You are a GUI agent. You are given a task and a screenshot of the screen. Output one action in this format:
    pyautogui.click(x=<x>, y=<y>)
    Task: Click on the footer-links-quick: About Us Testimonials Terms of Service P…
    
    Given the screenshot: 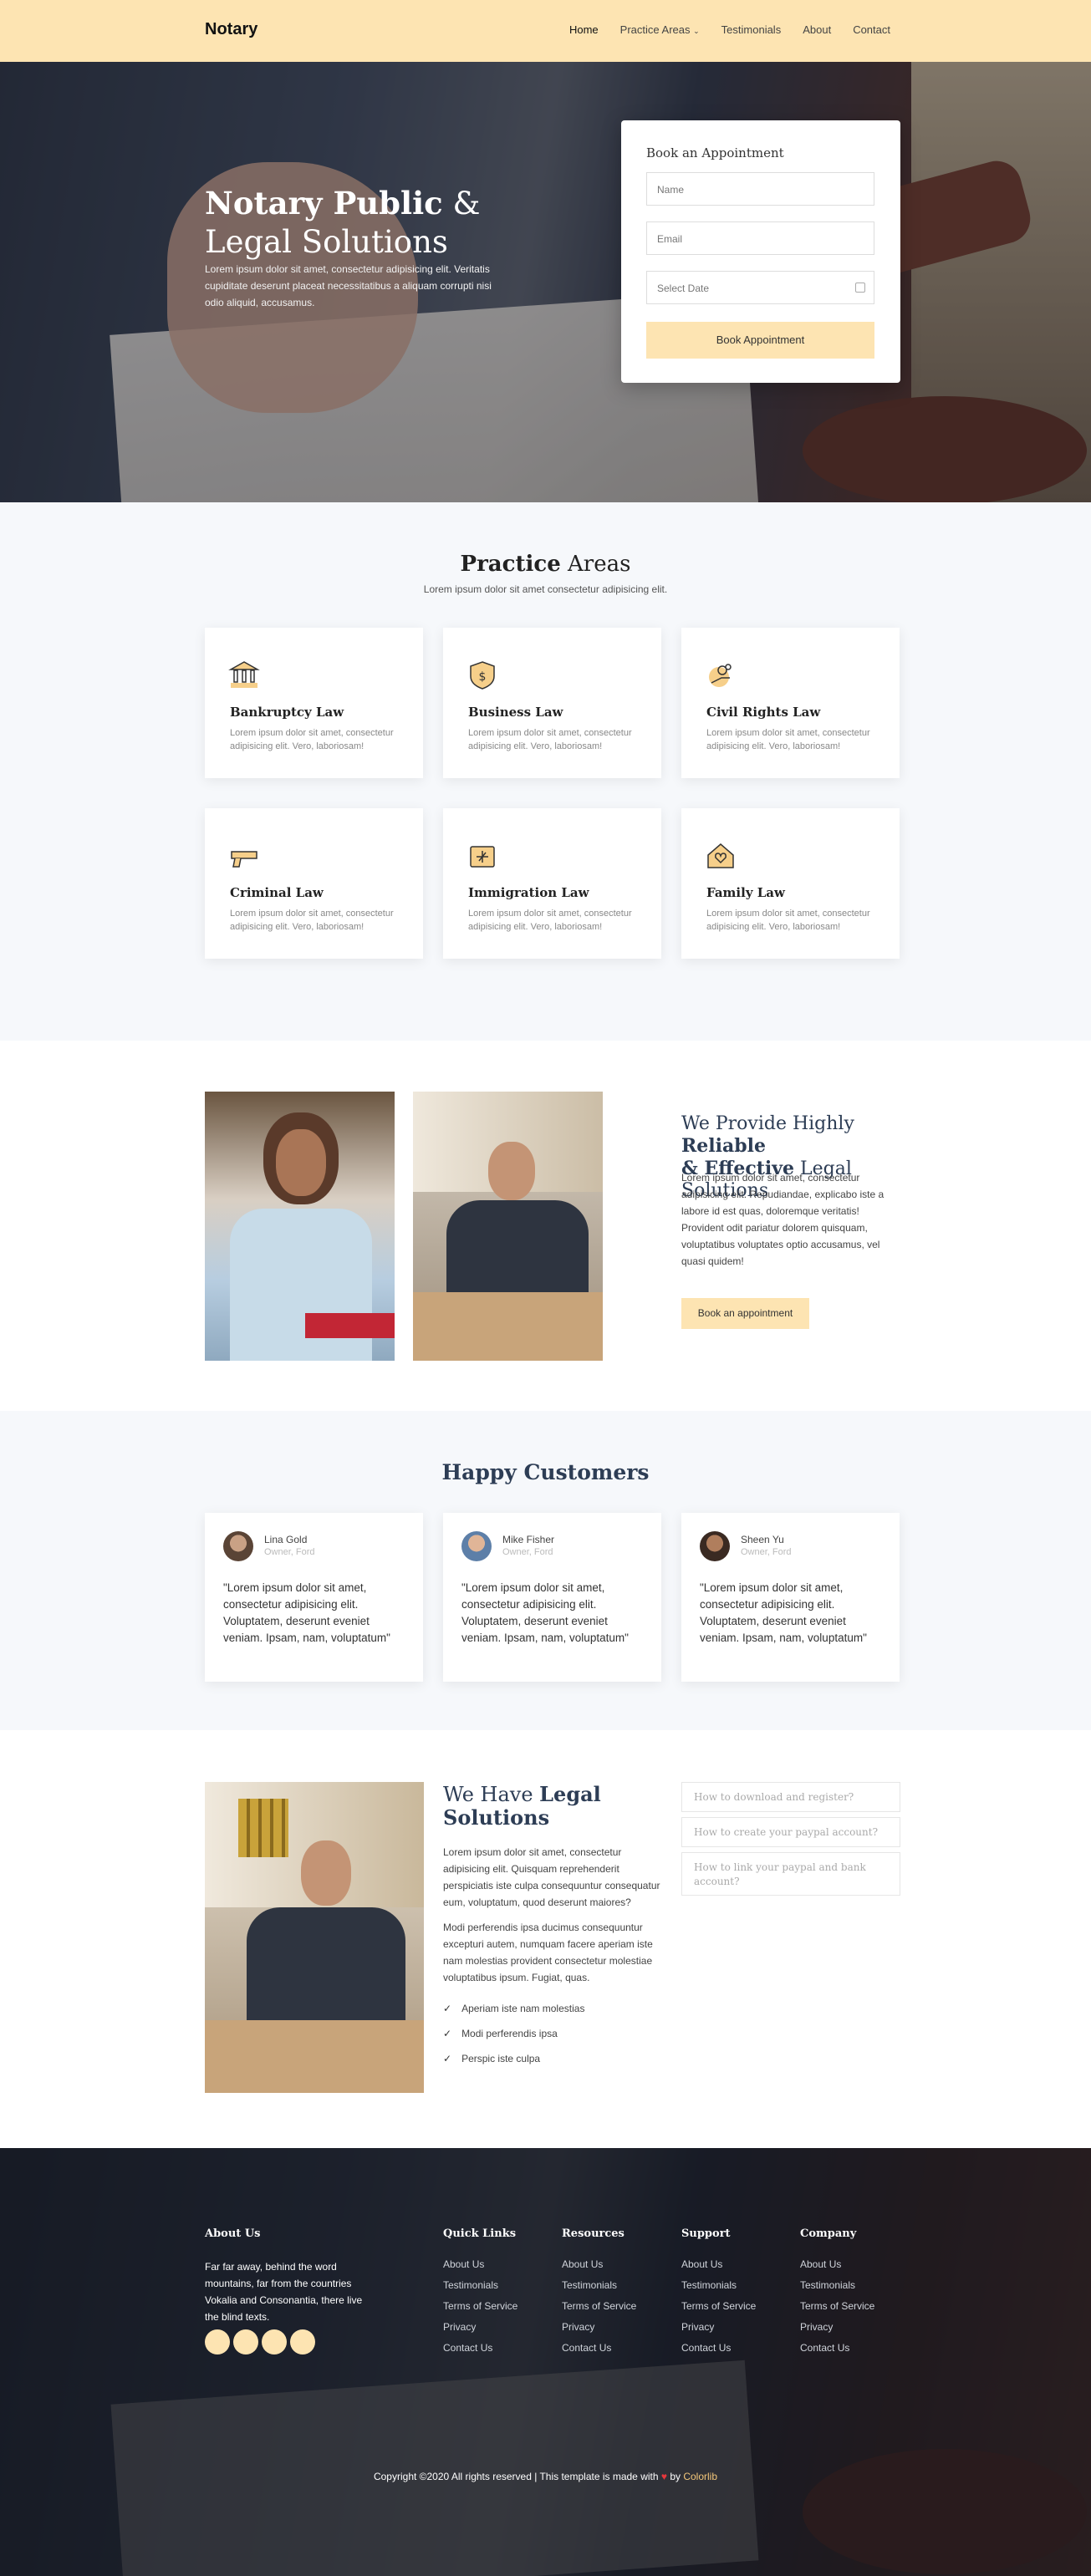 What is the action you would take?
    pyautogui.click(x=480, y=2306)
    